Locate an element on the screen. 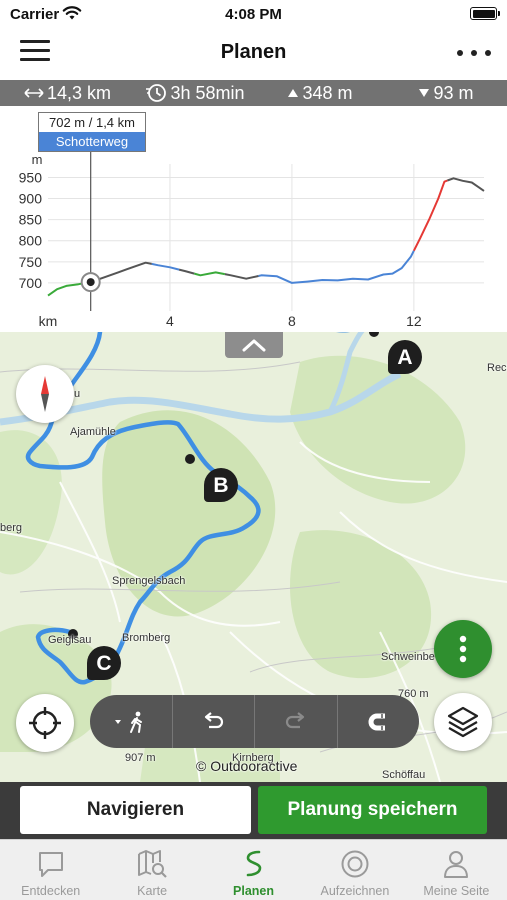  tab-planen: Planen is located at coordinates (253, 870).